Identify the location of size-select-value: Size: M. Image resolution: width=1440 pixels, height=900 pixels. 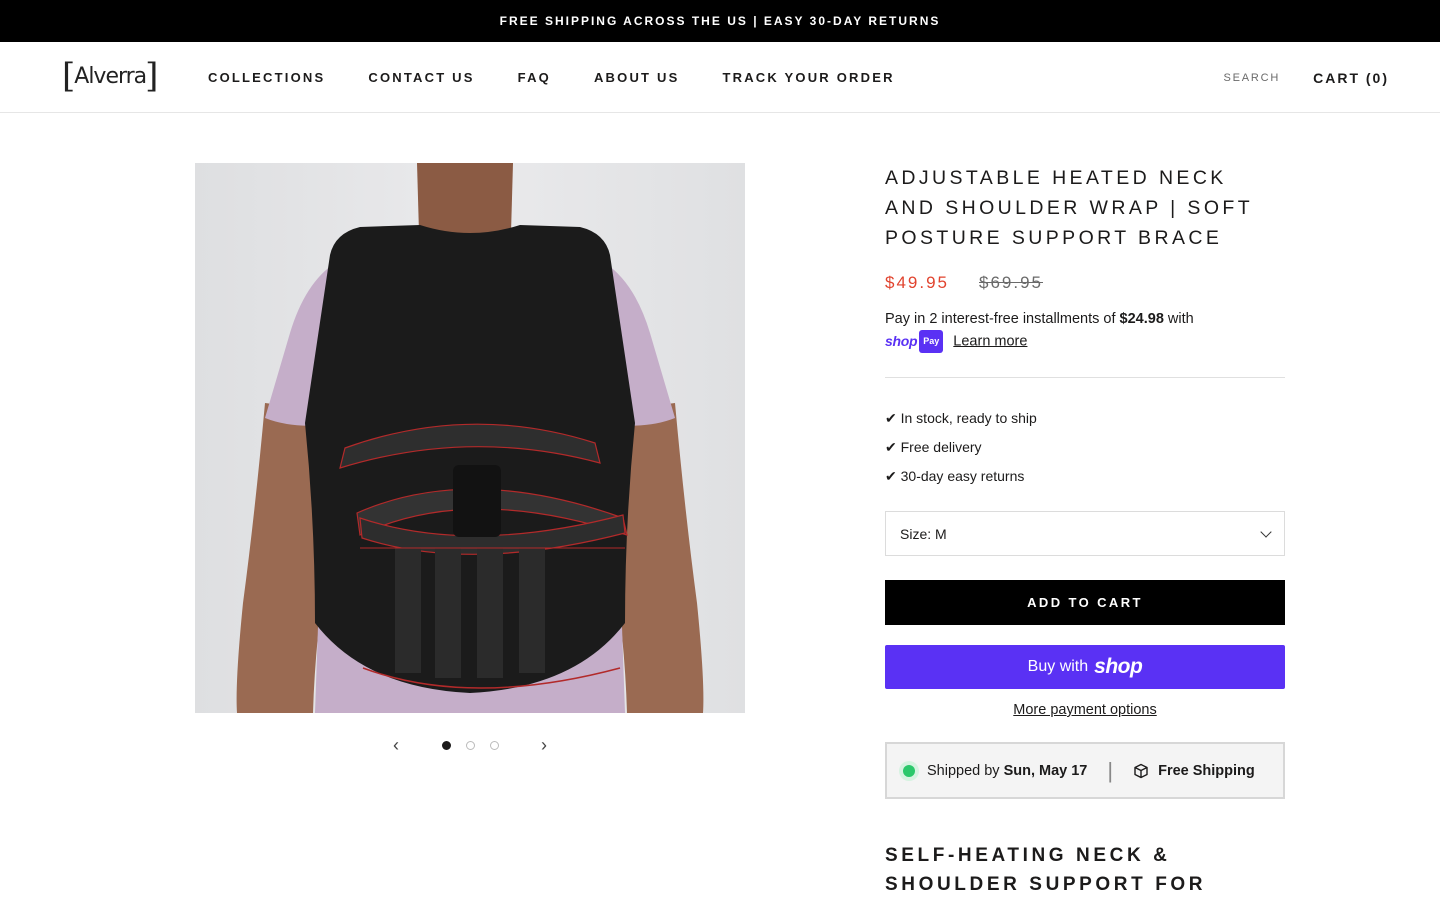
(923, 533).